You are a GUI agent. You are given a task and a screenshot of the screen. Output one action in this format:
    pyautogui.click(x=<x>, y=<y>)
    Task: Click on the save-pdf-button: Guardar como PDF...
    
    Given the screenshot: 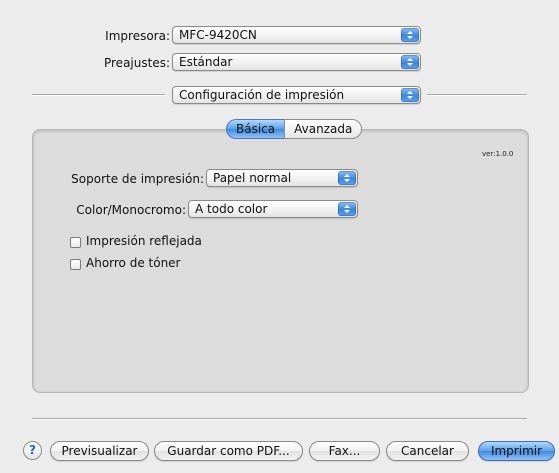 What is the action you would take?
    pyautogui.click(x=228, y=451)
    